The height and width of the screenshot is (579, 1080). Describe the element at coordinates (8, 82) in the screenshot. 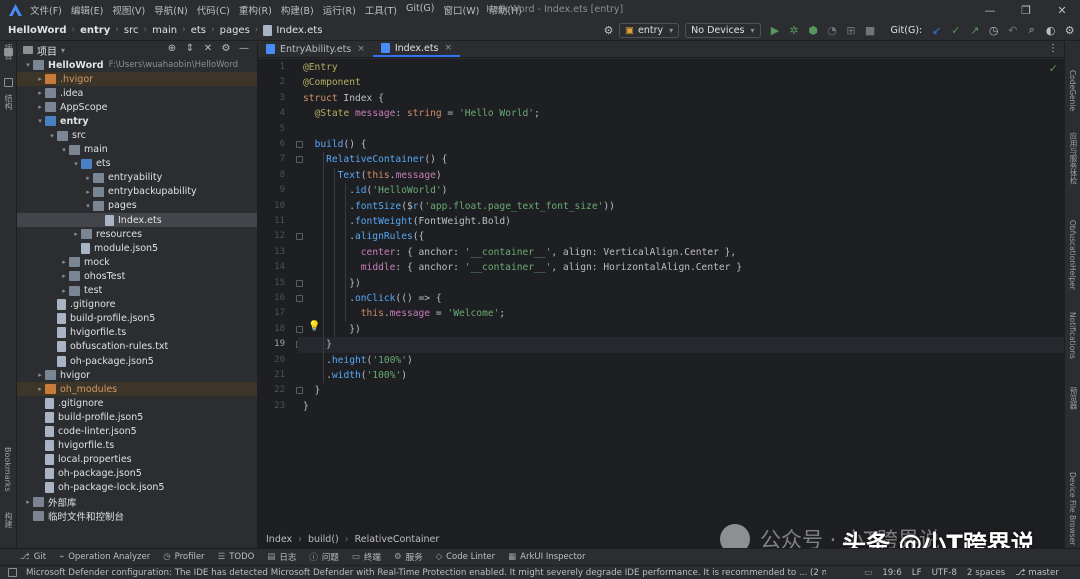

I see `structure-tool-icon` at that location.